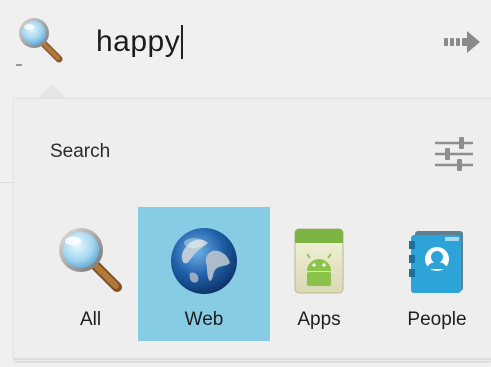 The height and width of the screenshot is (367, 491). I want to click on scope-dropdown-caret, so click(19, 65).